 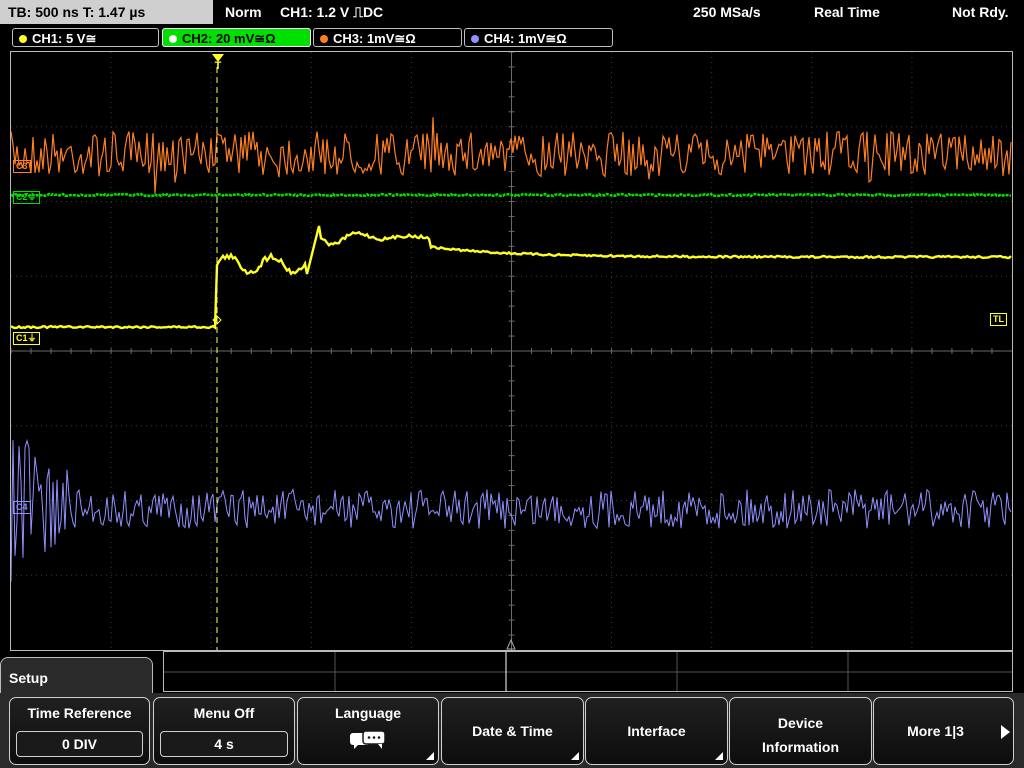 I want to click on channel-tab-ch2: CH2: 20 mV≅Ω, so click(x=236, y=37).